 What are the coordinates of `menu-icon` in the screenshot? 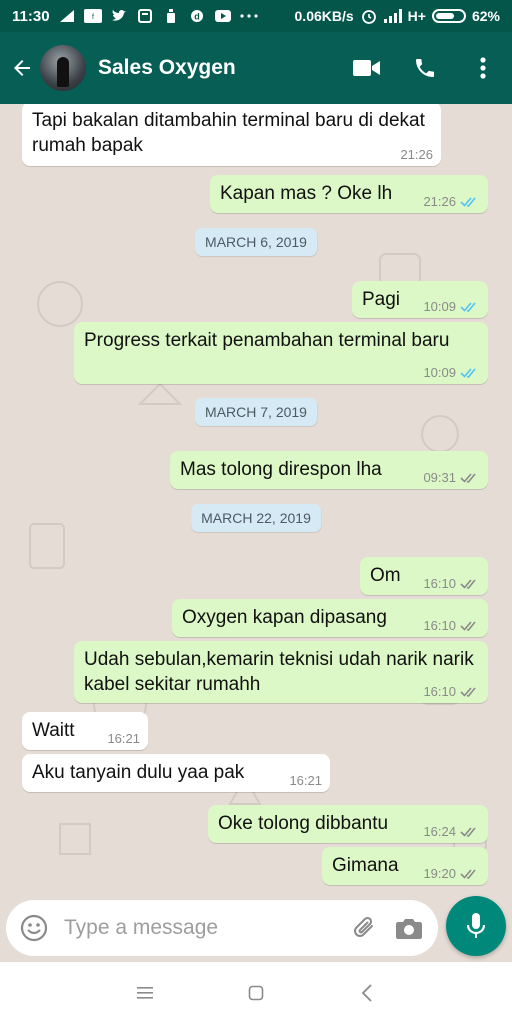 It's located at (145, 993).